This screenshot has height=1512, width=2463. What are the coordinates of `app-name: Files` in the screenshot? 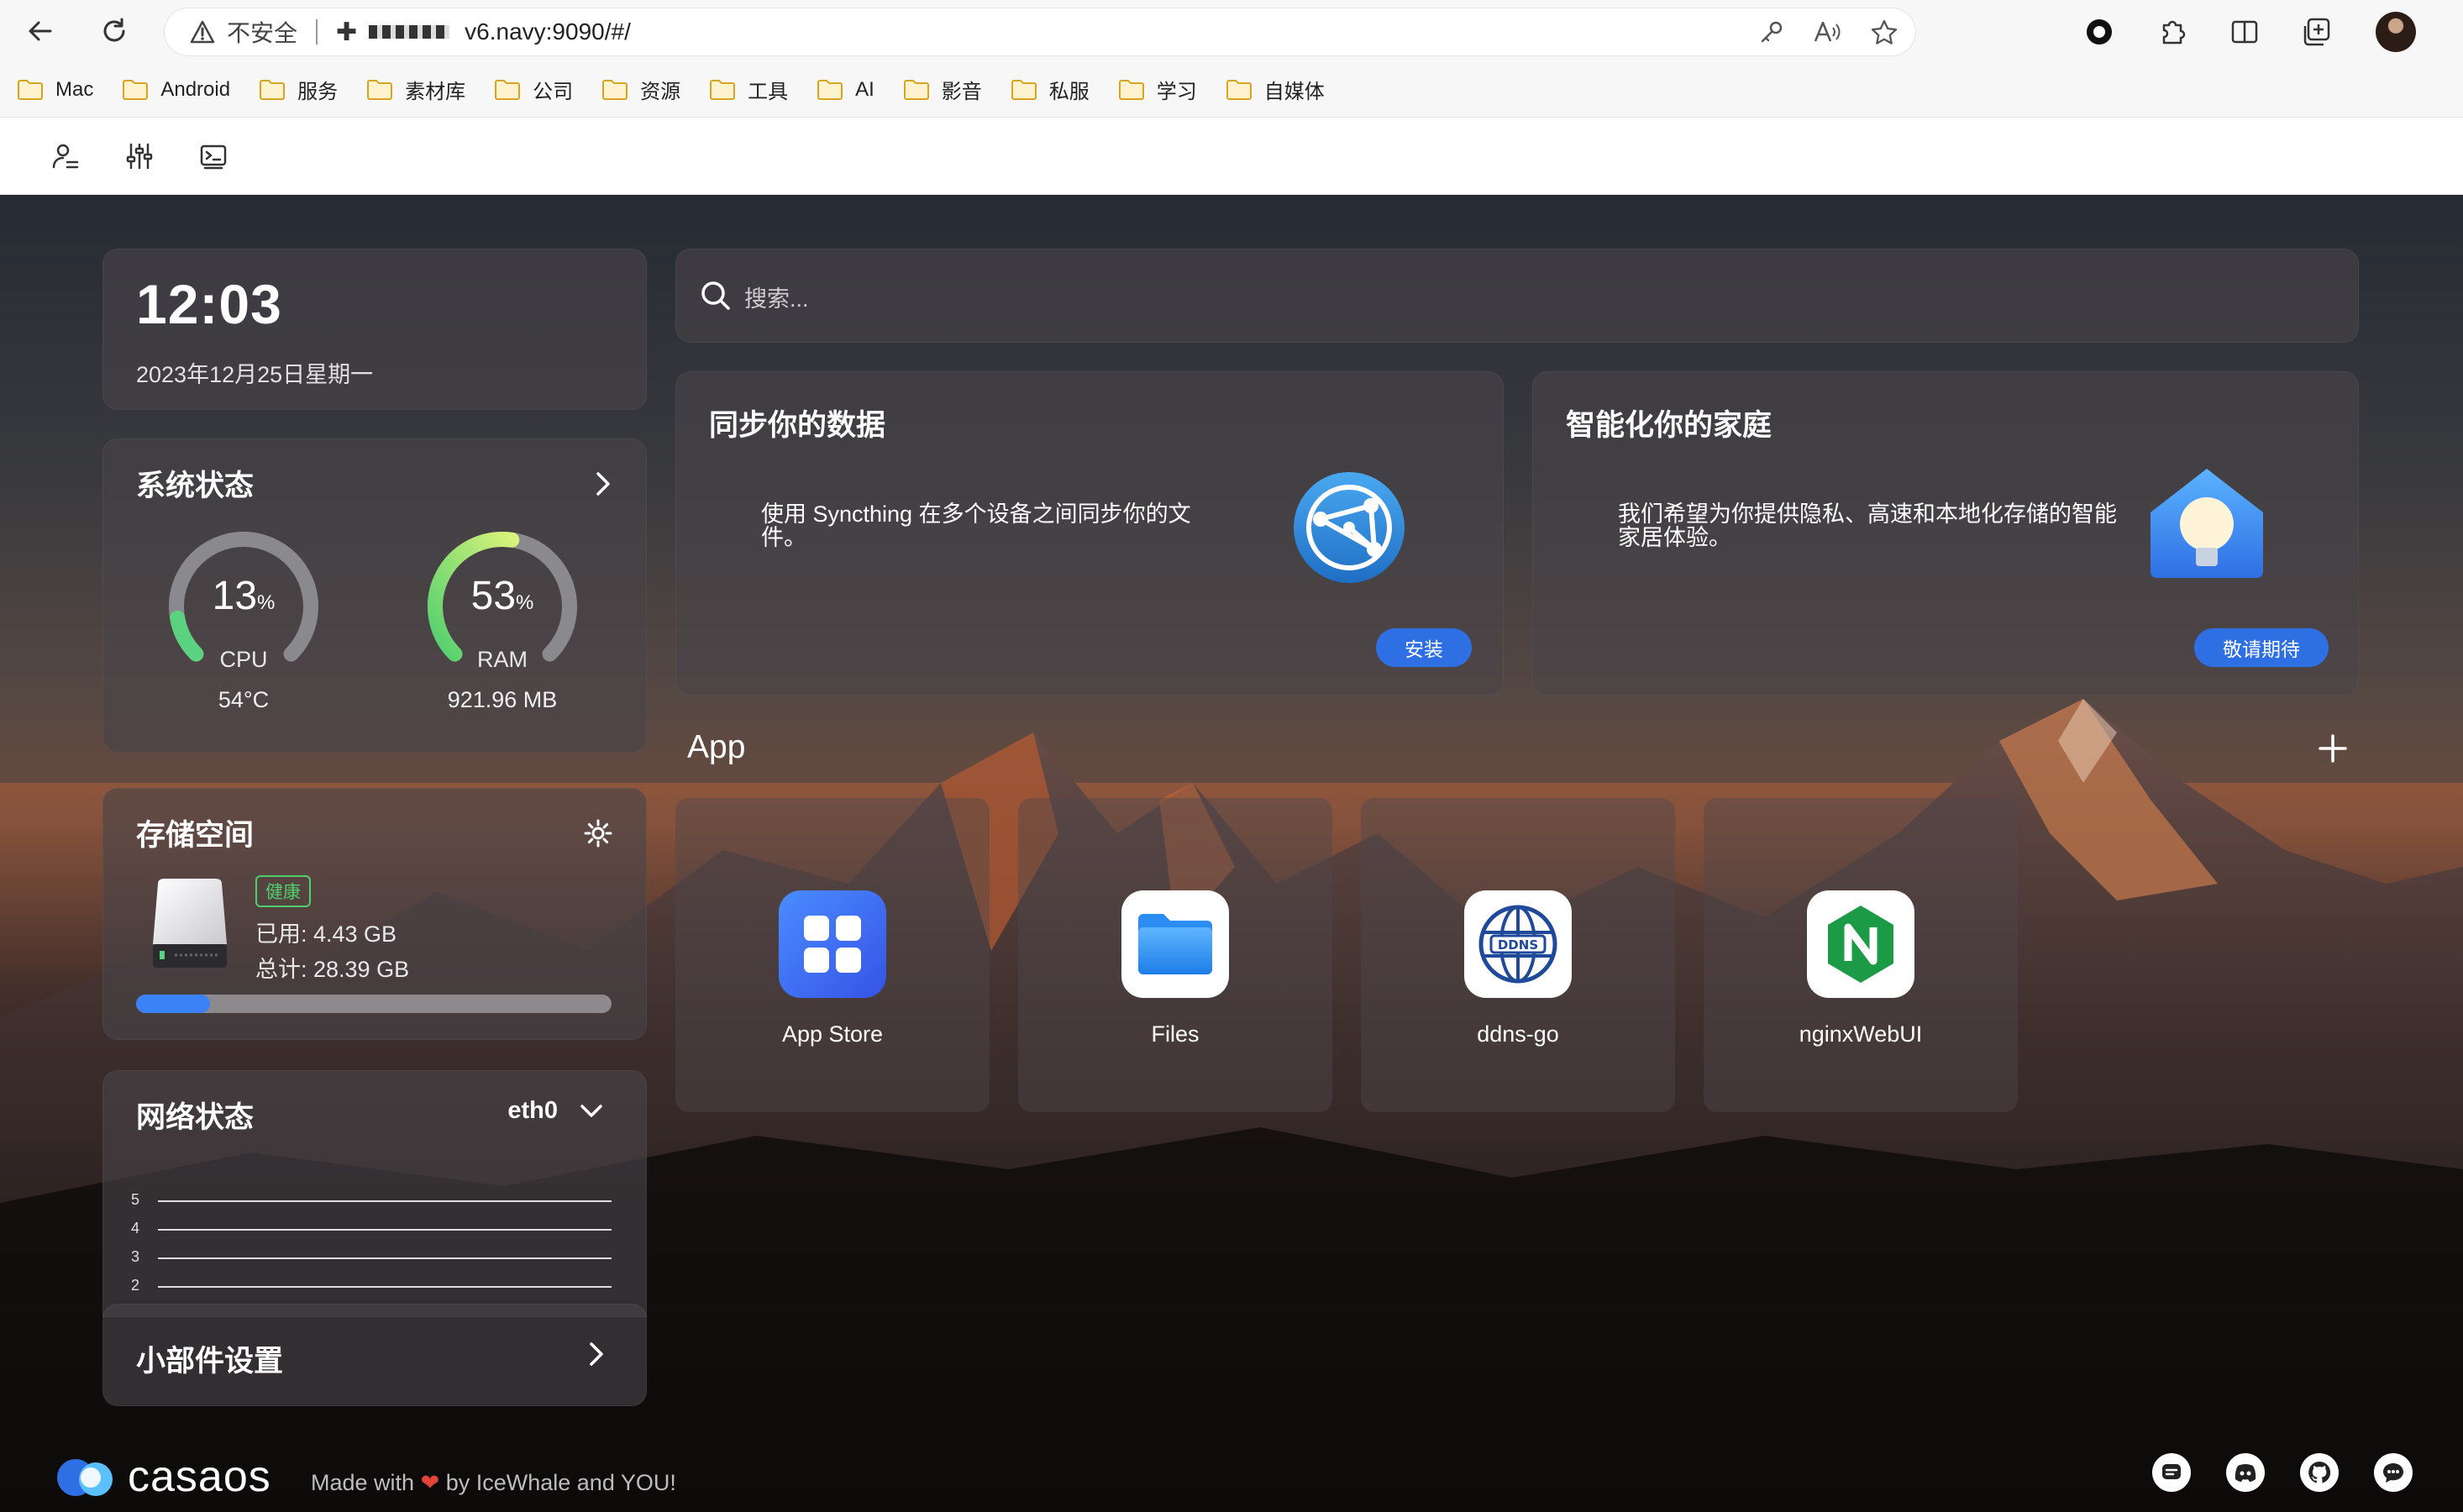 It's located at (1175, 1034).